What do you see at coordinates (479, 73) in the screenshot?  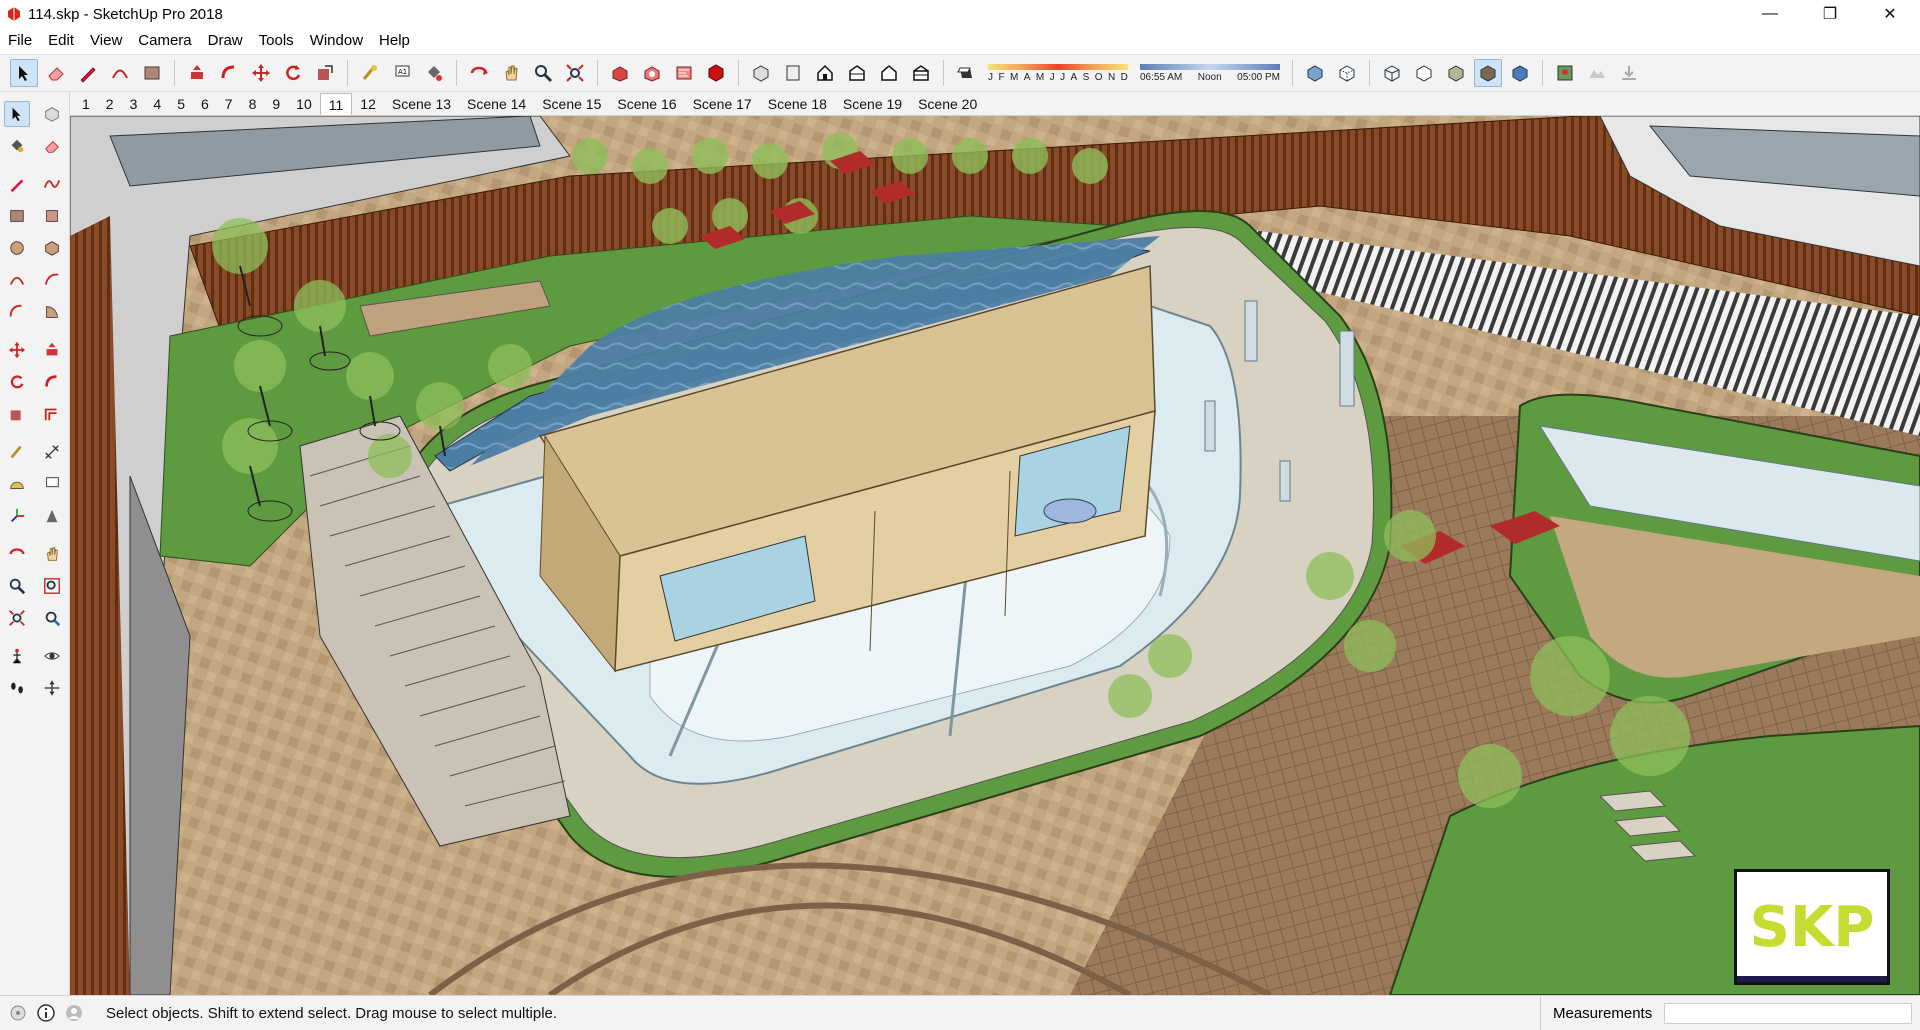 I see `orbit-tool-button` at bounding box center [479, 73].